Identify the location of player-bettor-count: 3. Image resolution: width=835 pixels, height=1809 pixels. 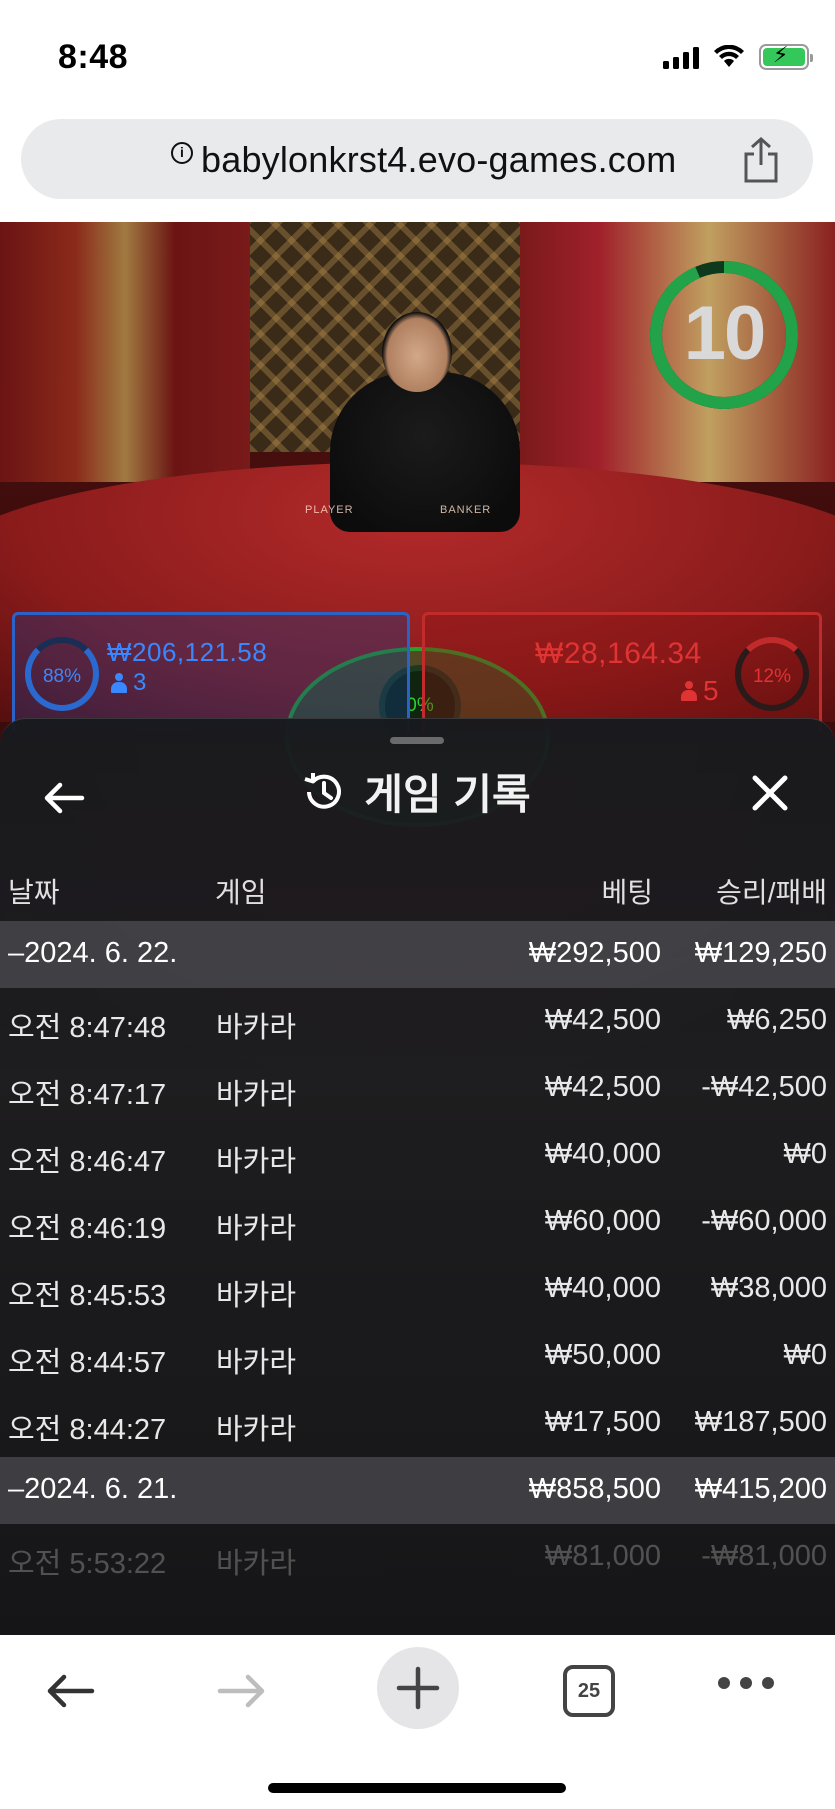
(128, 683).